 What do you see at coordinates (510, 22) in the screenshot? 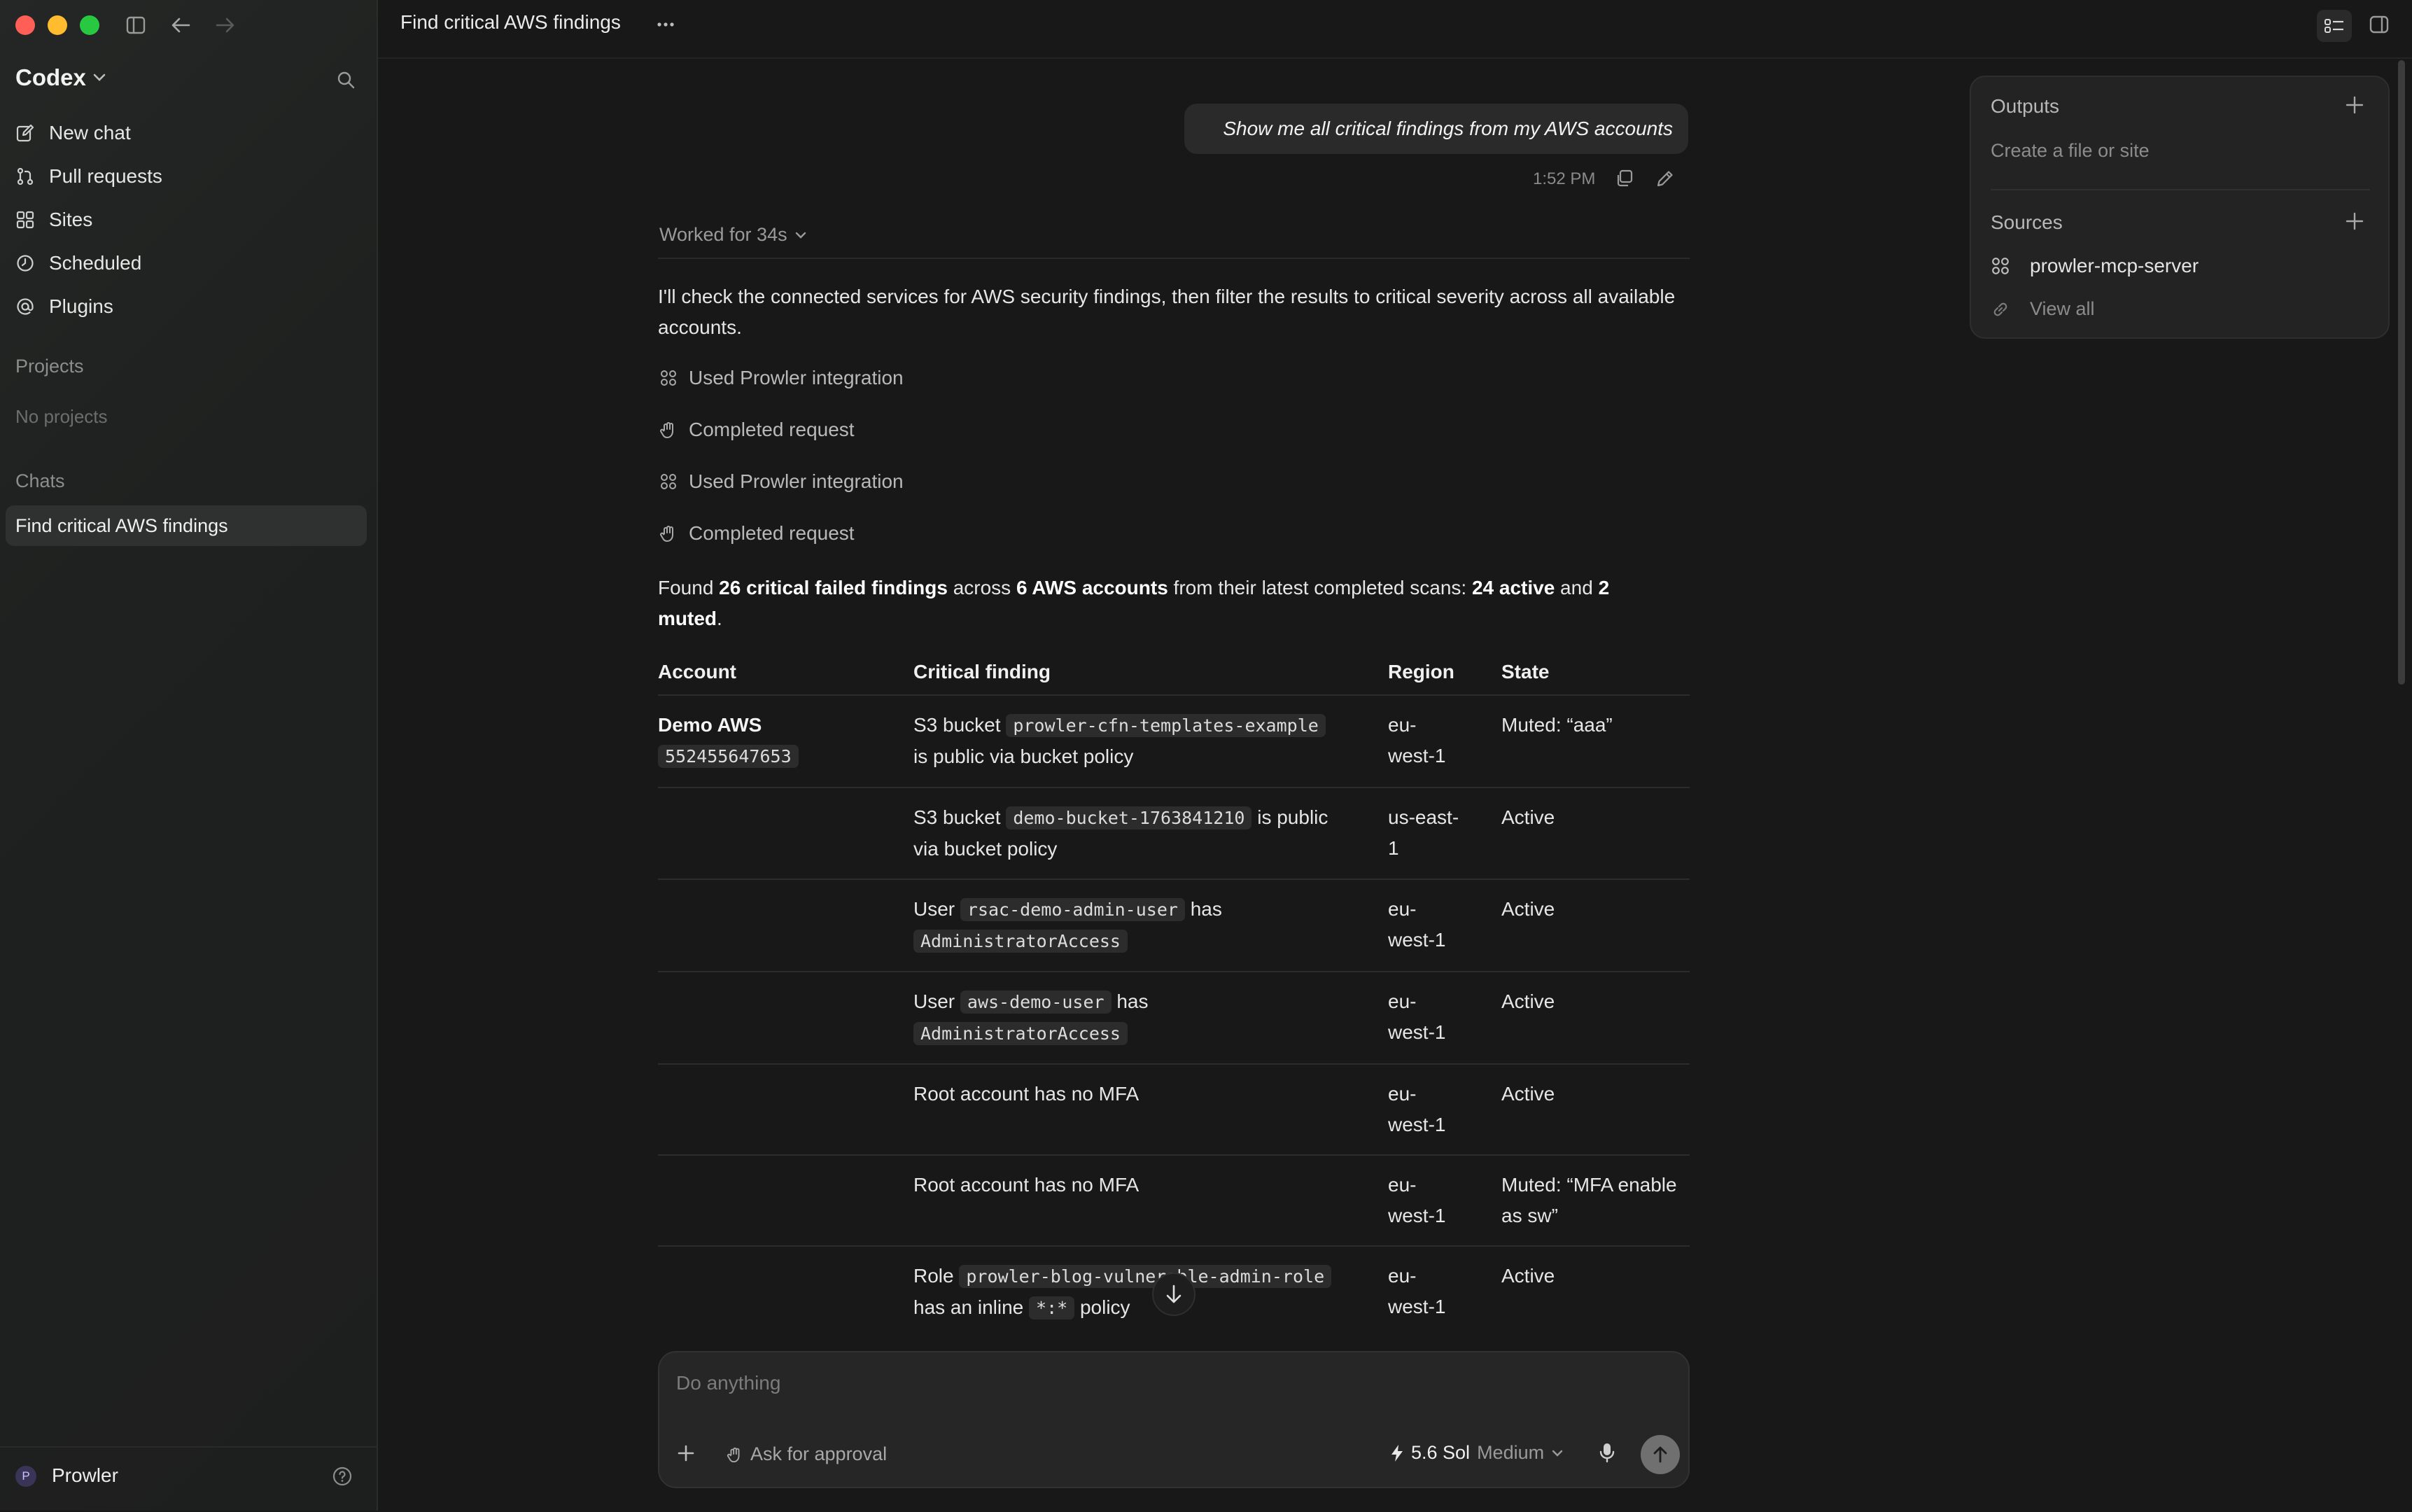
I see `page-title: Find critical AWS findings` at bounding box center [510, 22].